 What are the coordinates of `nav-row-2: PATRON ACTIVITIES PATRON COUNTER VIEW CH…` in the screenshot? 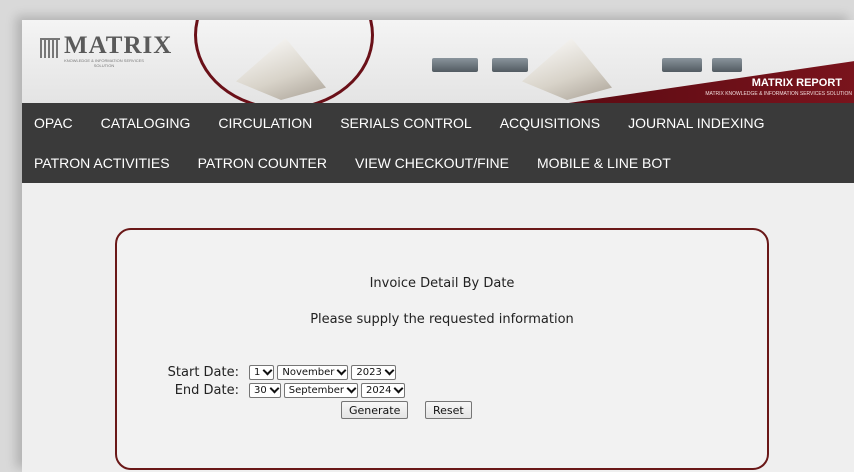 It's located at (438, 163).